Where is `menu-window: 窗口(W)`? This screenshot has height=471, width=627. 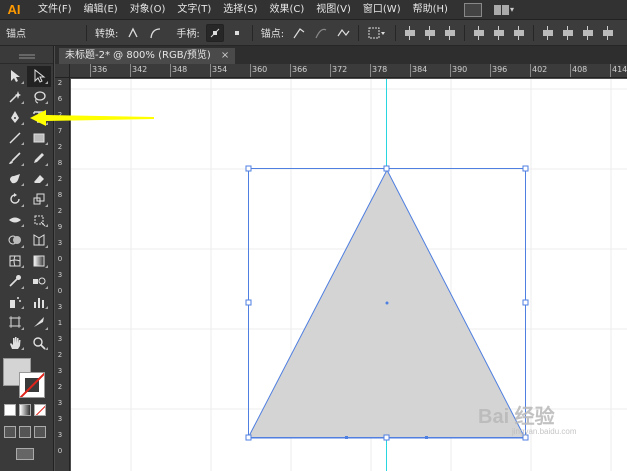
menu-window: 窗口(W) is located at coordinates (382, 10).